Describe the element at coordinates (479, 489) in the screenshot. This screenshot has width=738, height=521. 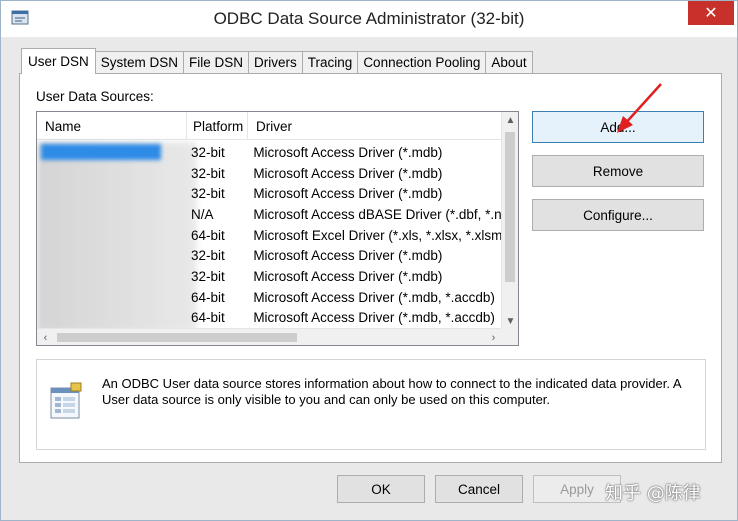
I see `cancel-button: Cancel` at that location.